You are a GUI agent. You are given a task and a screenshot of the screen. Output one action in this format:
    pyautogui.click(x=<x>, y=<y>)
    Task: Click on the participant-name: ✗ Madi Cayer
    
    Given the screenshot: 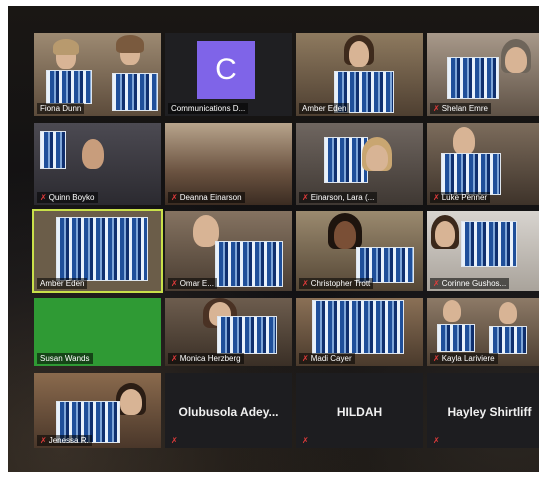 What is the action you would take?
    pyautogui.click(x=327, y=358)
    